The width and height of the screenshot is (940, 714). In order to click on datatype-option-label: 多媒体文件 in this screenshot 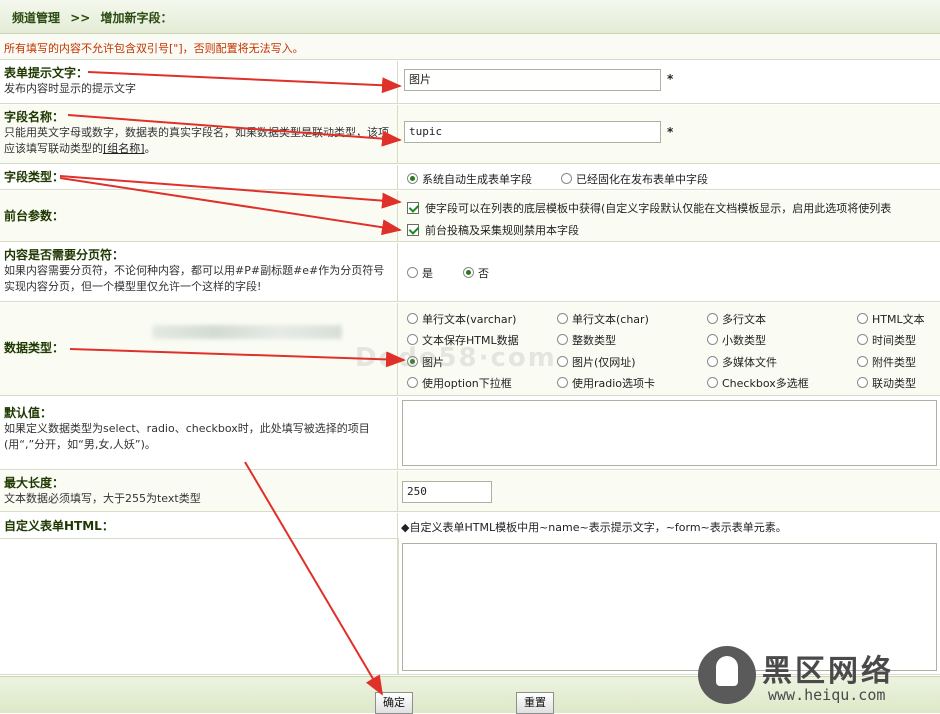, I will do `click(749, 362)`.